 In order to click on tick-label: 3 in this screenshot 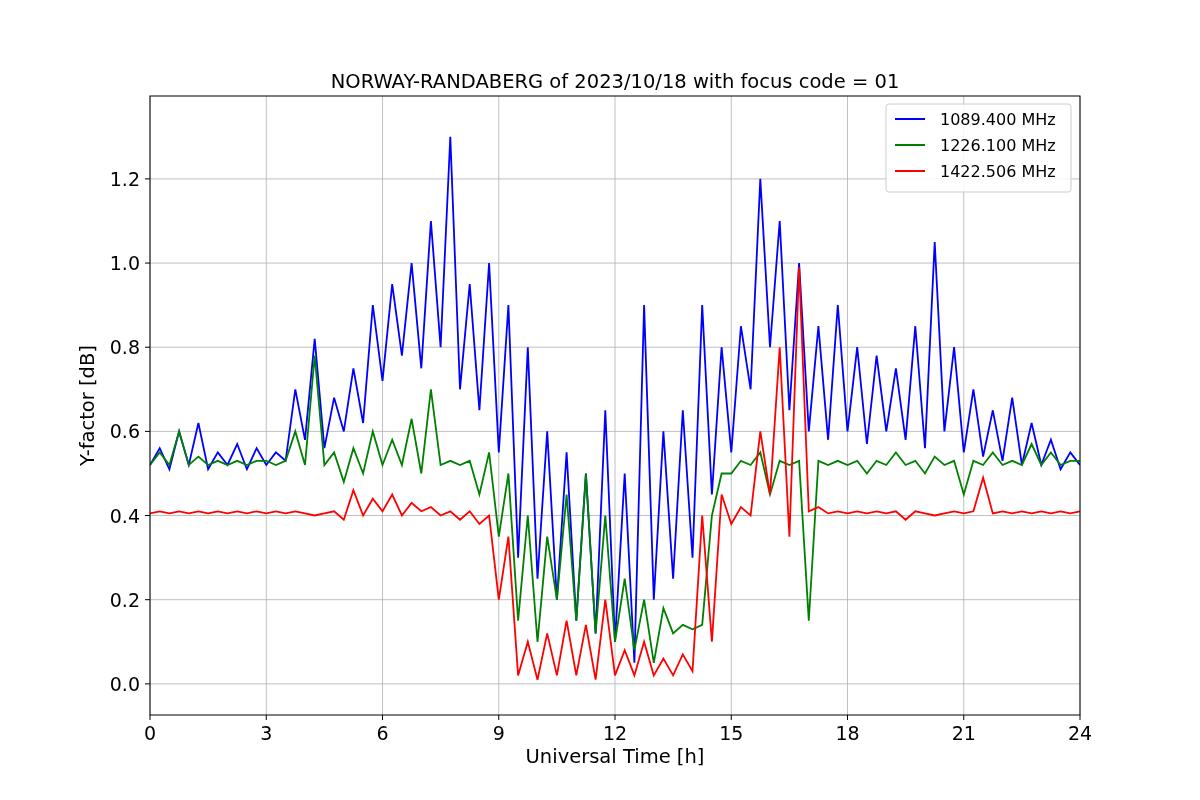, I will do `click(266, 733)`.